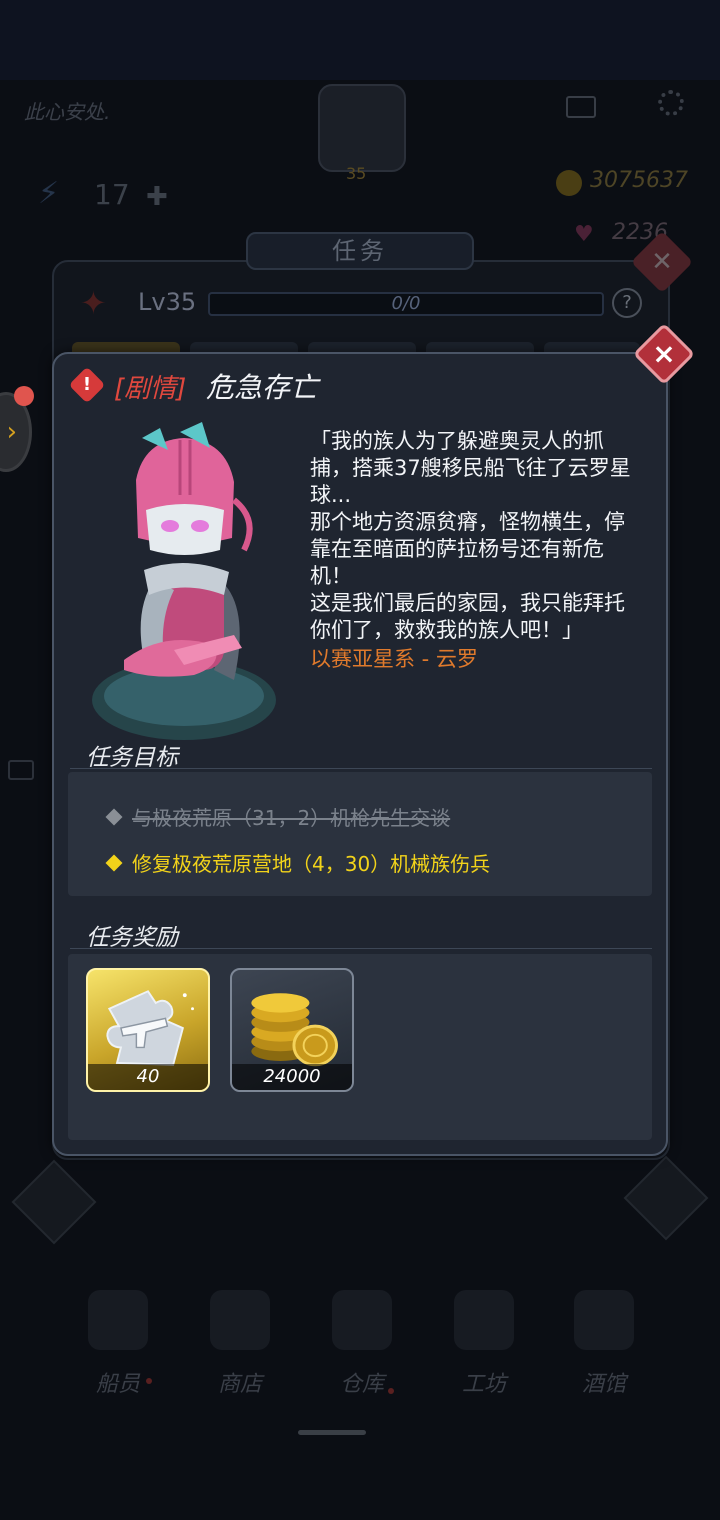 The height and width of the screenshot is (1520, 720). Describe the element at coordinates (360, 40) in the screenshot. I see `top-band` at that location.